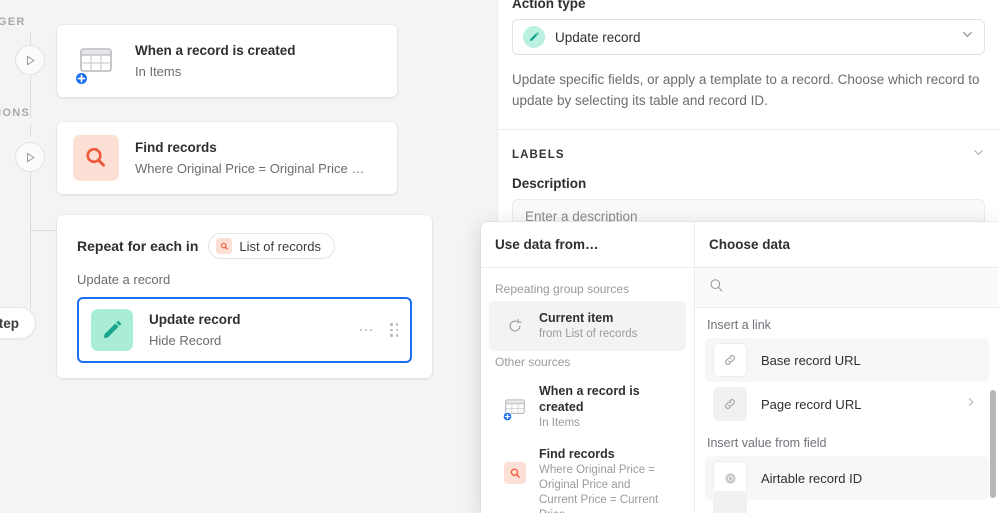 The width and height of the screenshot is (999, 513). What do you see at coordinates (538, 155) in the screenshot?
I see `labels-section-caption: LABELS` at bounding box center [538, 155].